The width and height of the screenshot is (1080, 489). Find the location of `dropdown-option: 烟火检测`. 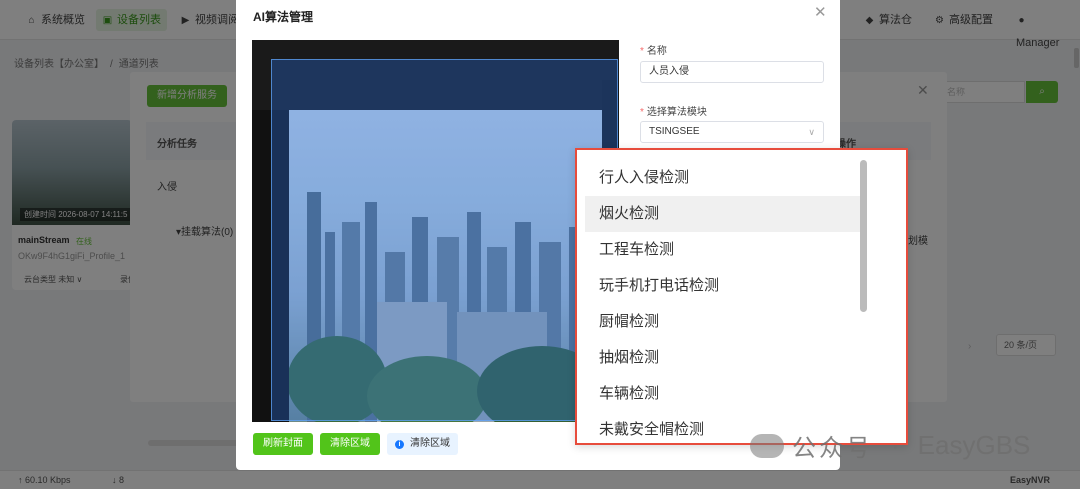

dropdown-option: 烟火检测 is located at coordinates (725, 214).